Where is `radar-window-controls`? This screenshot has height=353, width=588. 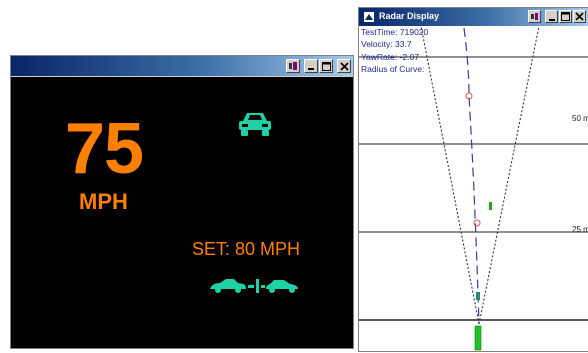 radar-window-controls is located at coordinates (557, 16).